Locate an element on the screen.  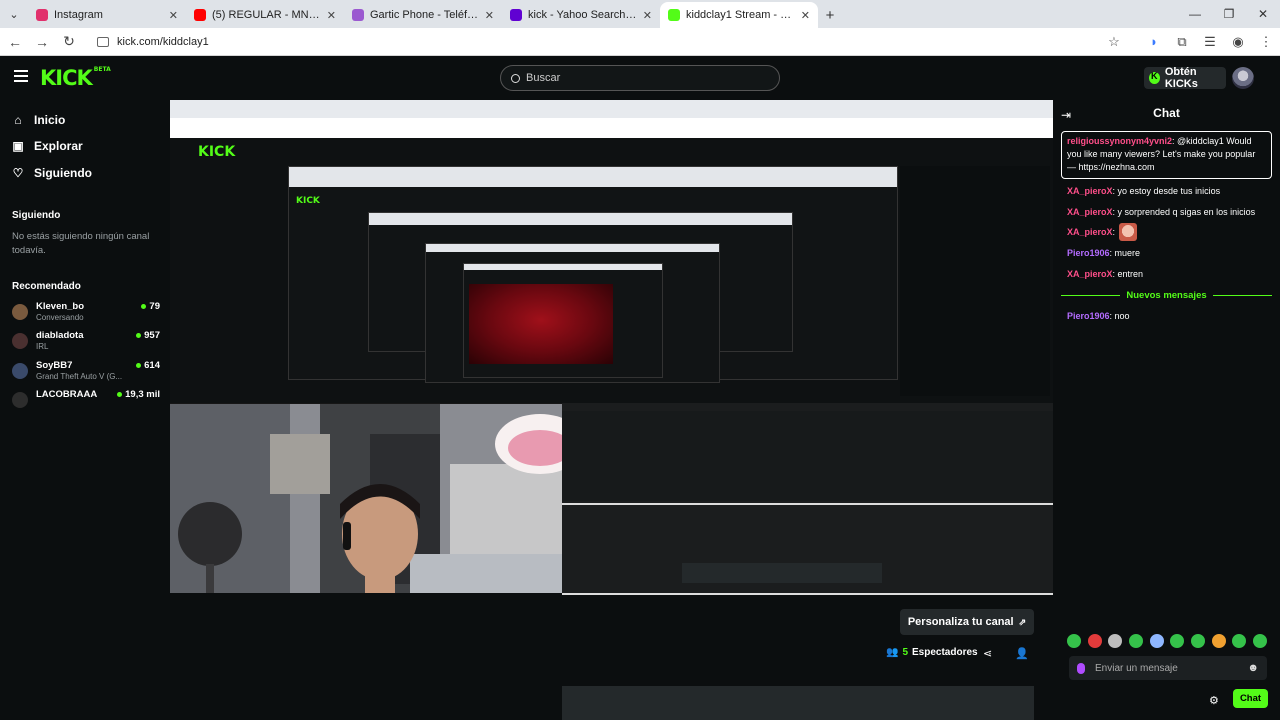
search-icon is located at coordinates (515, 78).